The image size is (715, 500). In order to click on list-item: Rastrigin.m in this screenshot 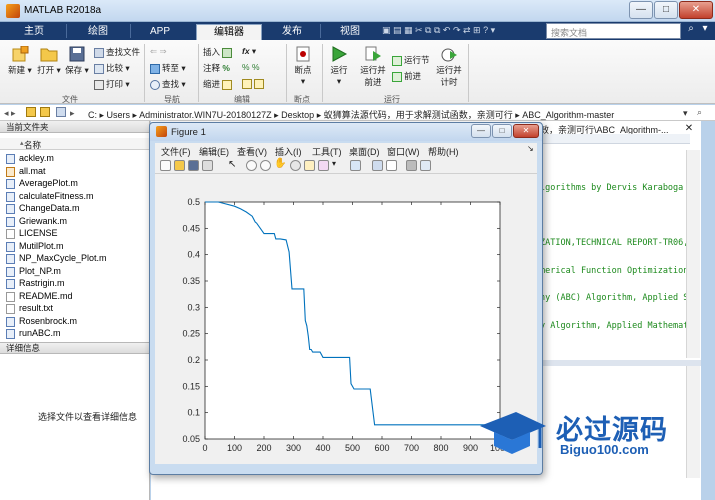, I will do `click(35, 284)`.